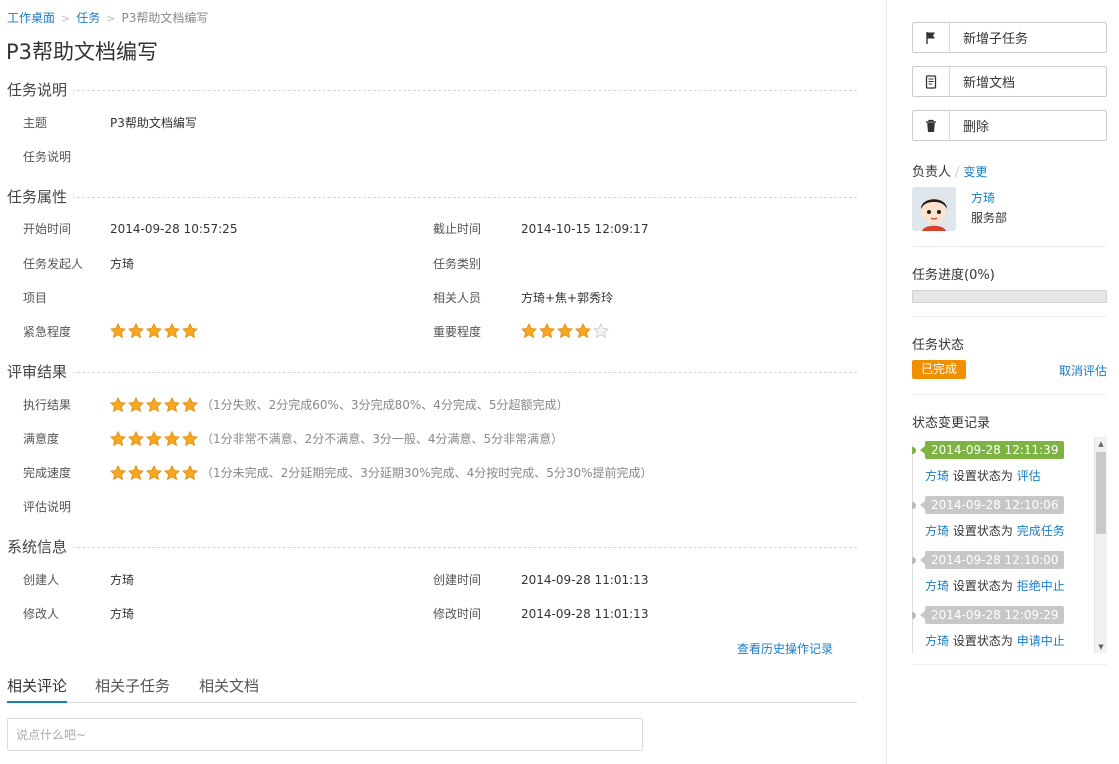 The height and width of the screenshot is (764, 1119). What do you see at coordinates (1083, 370) in the screenshot?
I see `cancel-evaluation-link: 取消评估` at bounding box center [1083, 370].